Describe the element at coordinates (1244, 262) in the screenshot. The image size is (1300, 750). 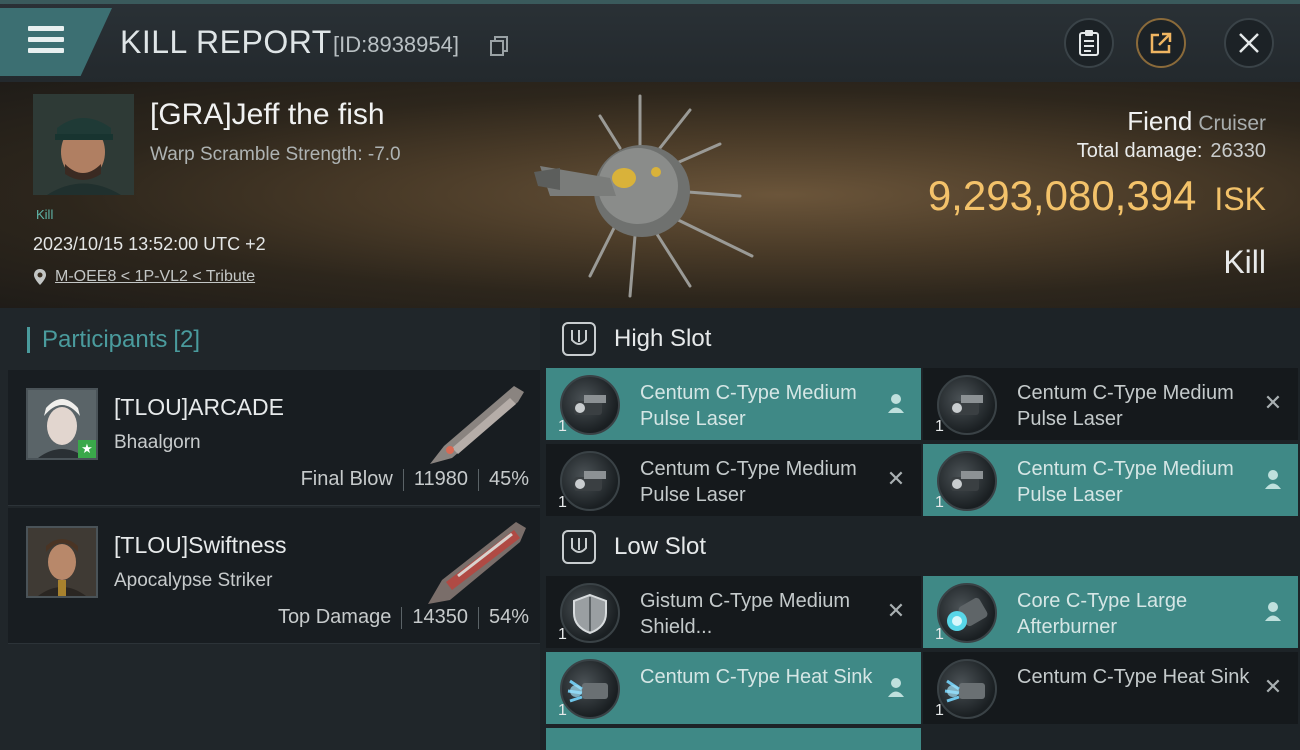
I see `kill-result: Kill` at that location.